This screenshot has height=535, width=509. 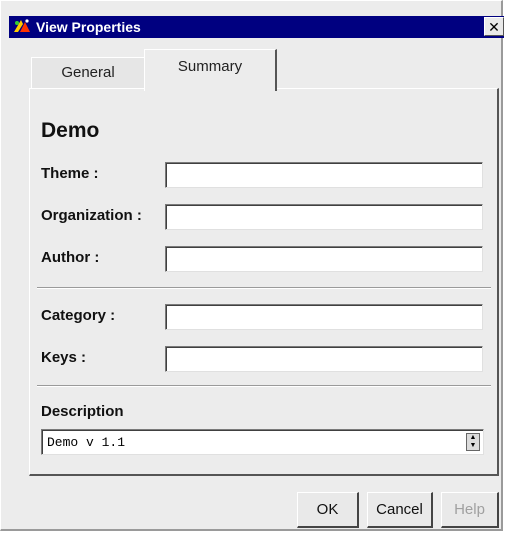 I want to click on keys-label: Keys :, so click(x=64, y=357).